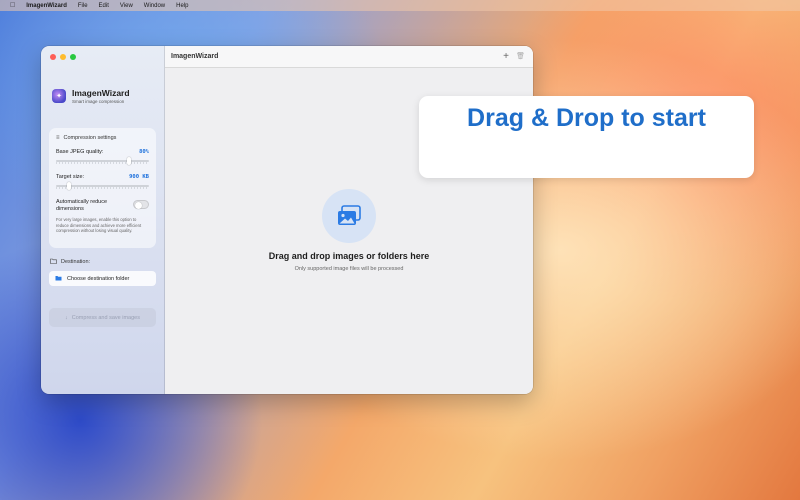  Describe the element at coordinates (73, 57) in the screenshot. I see `zoom-window-button` at that location.